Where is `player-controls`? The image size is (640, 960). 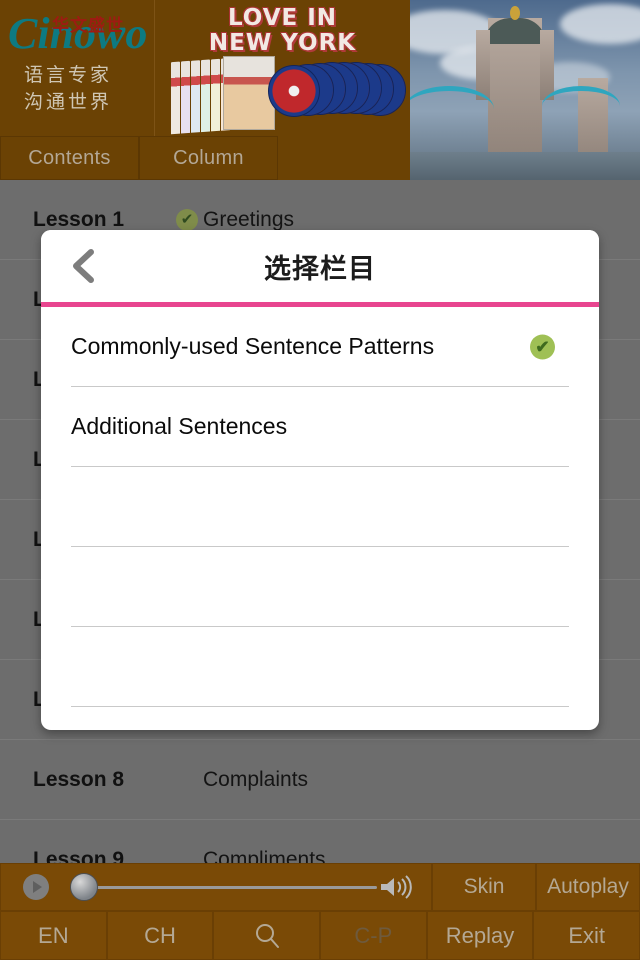 player-controls is located at coordinates (216, 887).